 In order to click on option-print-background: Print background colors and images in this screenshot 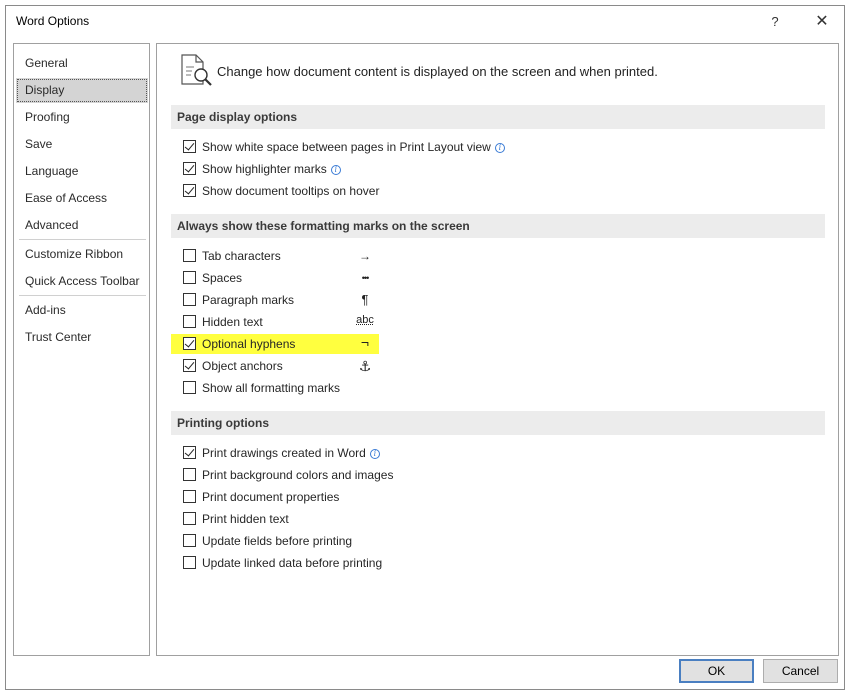, I will do `click(288, 475)`.